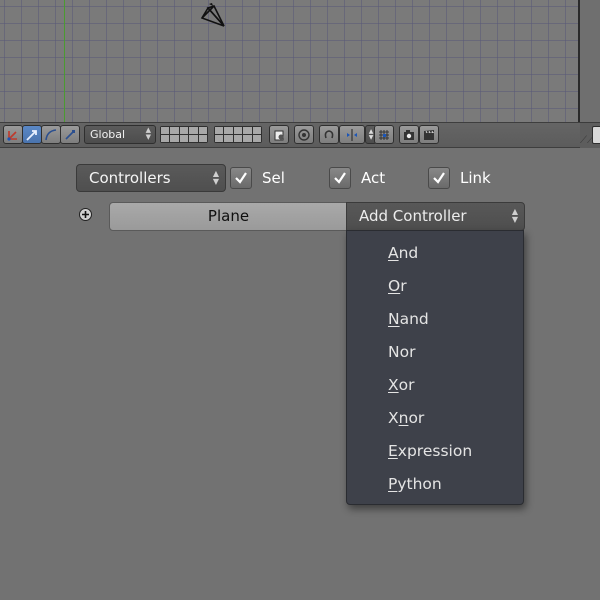  Describe the element at coordinates (373, 178) in the screenshot. I see `act-label: Act` at that location.